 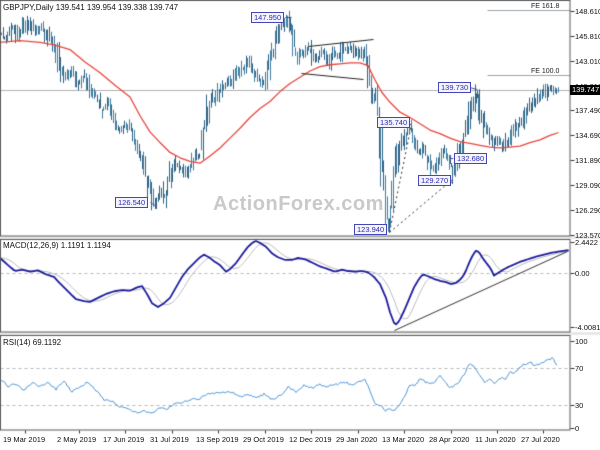 What do you see at coordinates (587, 110) in the screenshot?
I see `price-axis-label: 137.490` at bounding box center [587, 110].